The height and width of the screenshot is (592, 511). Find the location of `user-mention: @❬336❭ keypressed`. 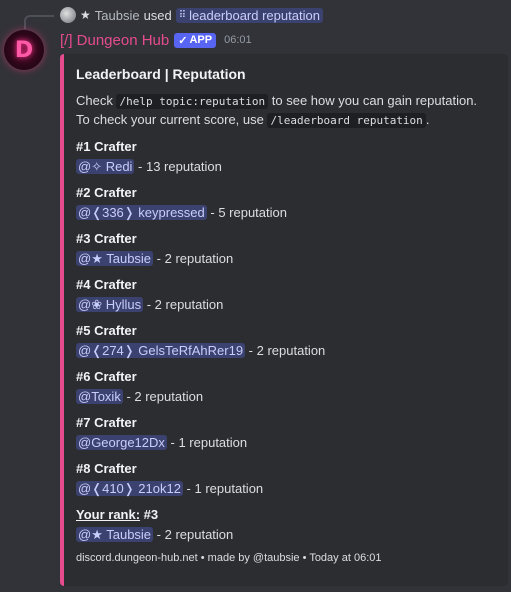

user-mention: @❬336❭ keypressed is located at coordinates (141, 212).